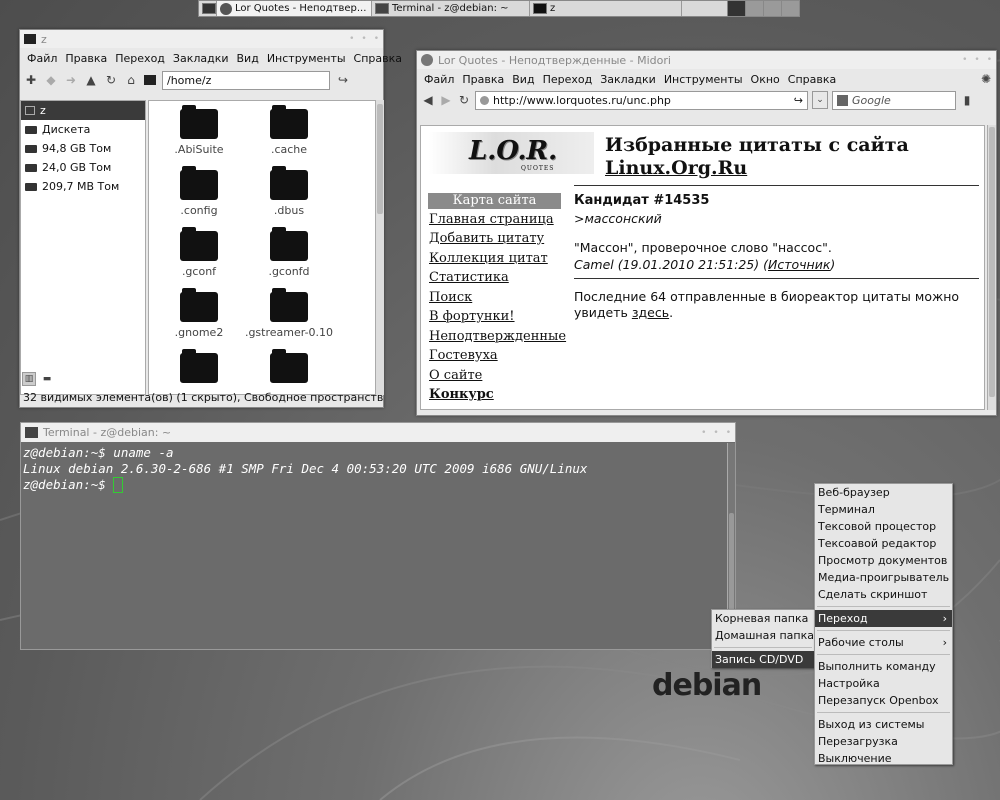  What do you see at coordinates (246, 80) in the screenshot?
I see `location-input: /home/z` at bounding box center [246, 80].